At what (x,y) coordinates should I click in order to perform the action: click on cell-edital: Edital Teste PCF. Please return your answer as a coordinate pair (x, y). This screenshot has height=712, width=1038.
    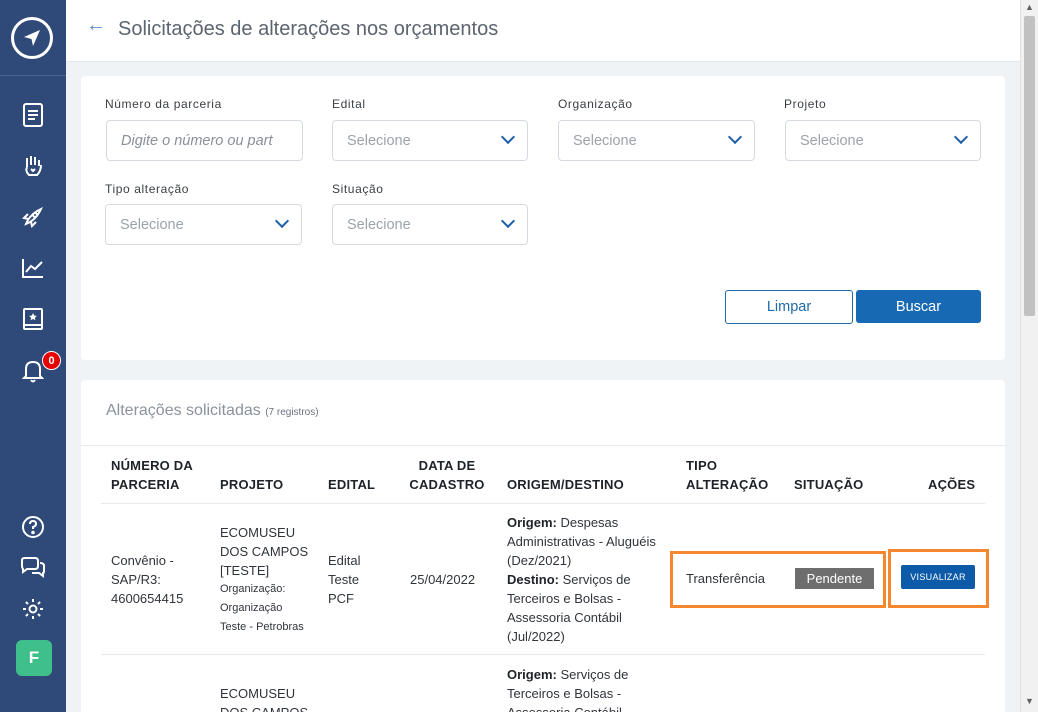
    Looking at the image, I should click on (344, 579).